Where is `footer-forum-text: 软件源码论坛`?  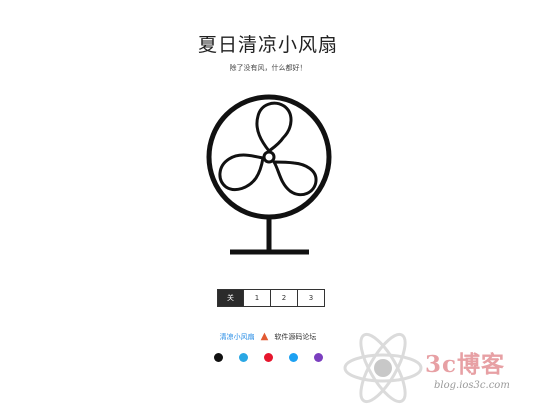 footer-forum-text: 软件源码论坛 is located at coordinates (295, 337).